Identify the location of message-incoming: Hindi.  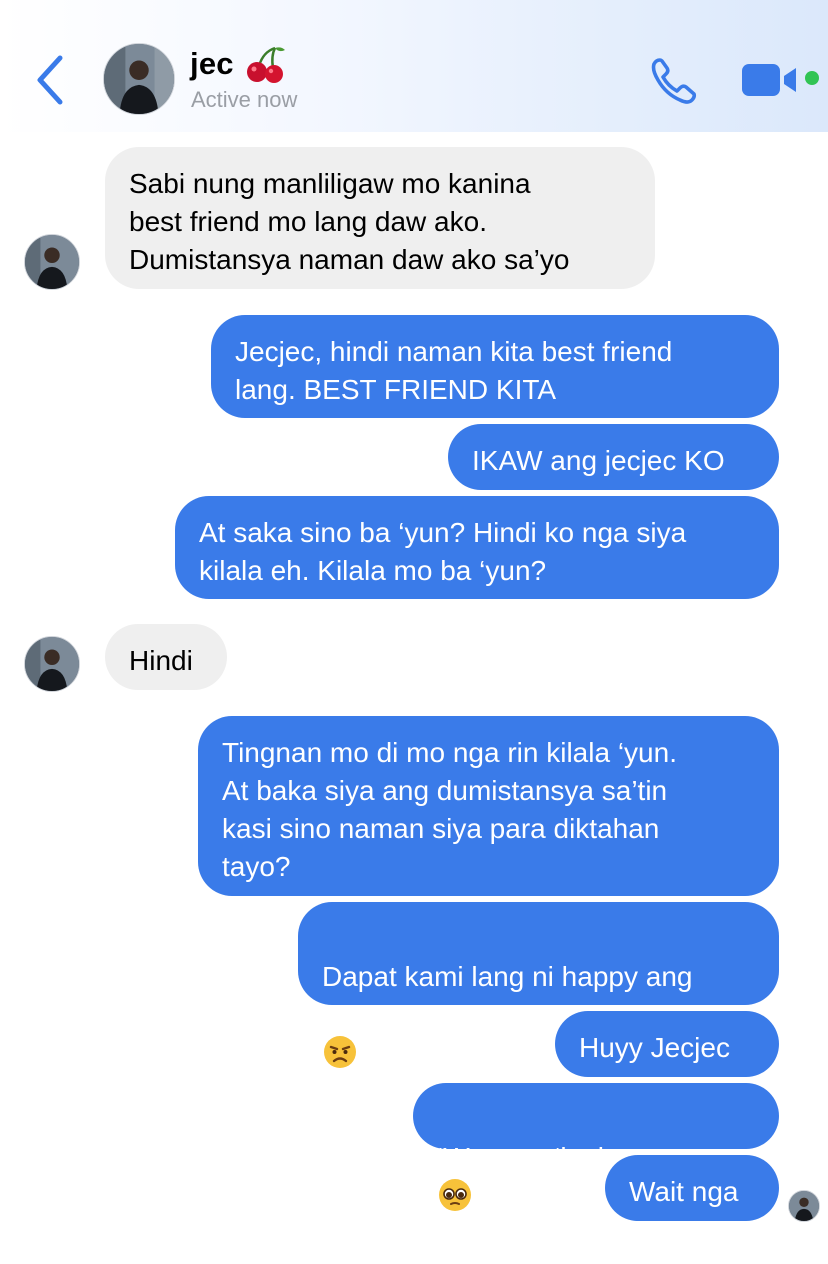
(166, 657).